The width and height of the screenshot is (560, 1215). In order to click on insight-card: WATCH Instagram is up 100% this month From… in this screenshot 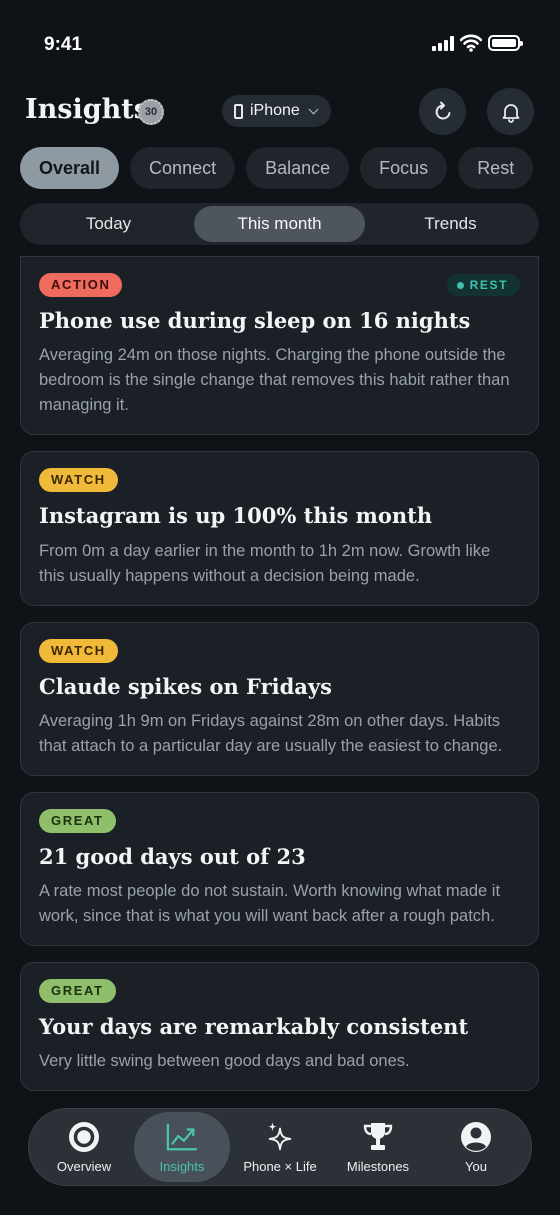, I will do `click(279, 528)`.